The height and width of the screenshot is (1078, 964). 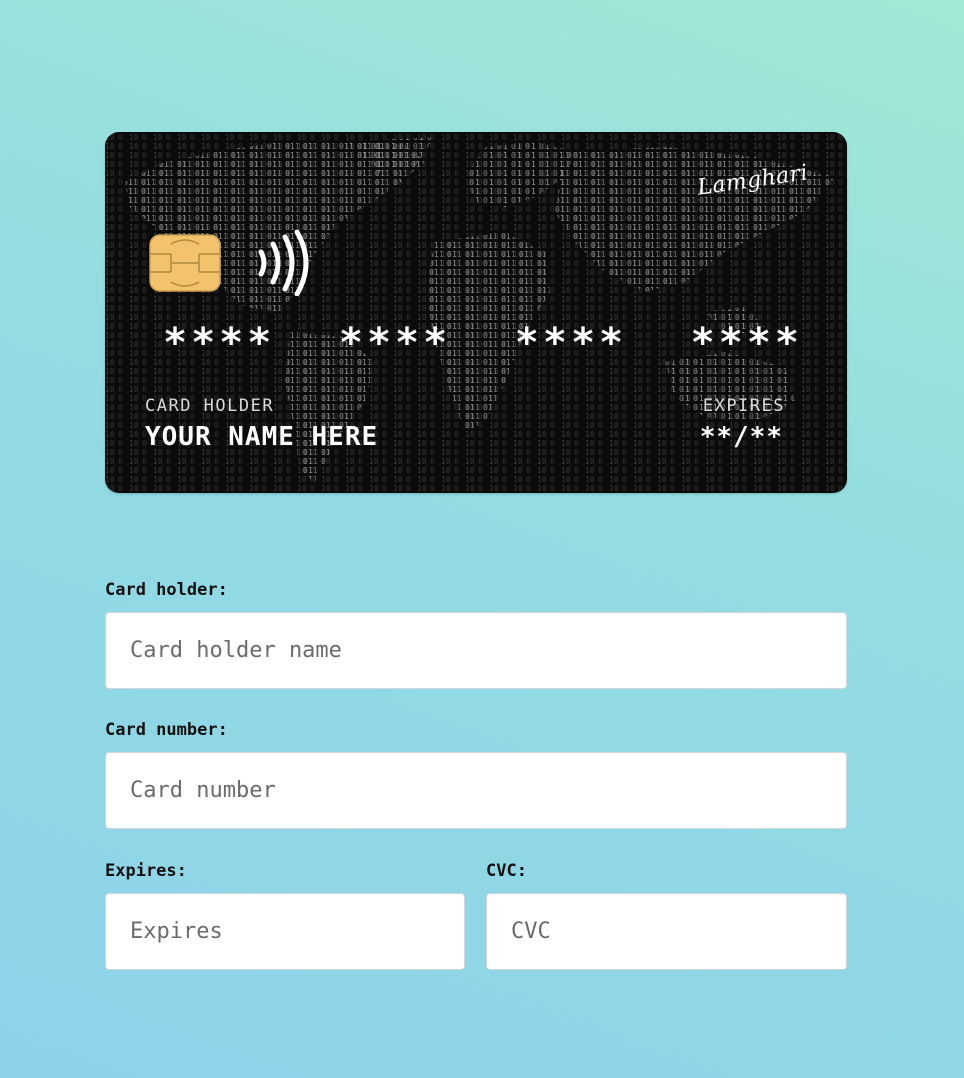 What do you see at coordinates (285, 931) in the screenshot?
I see `expires-input` at bounding box center [285, 931].